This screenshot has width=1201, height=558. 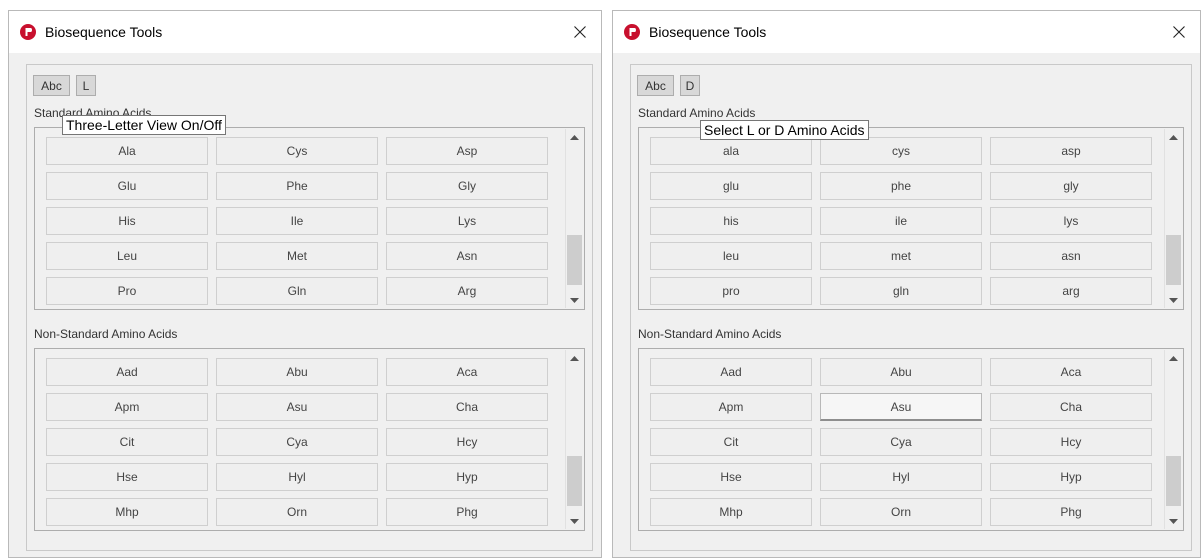 What do you see at coordinates (731, 291) in the screenshot?
I see `amino-acid-button: pro` at bounding box center [731, 291].